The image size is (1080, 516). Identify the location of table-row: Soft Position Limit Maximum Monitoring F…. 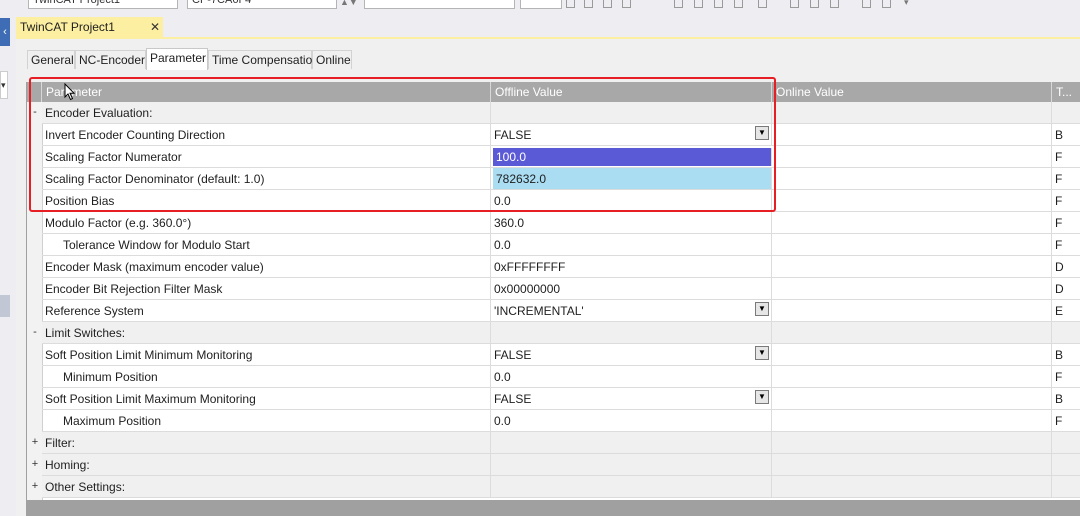
(561, 399).